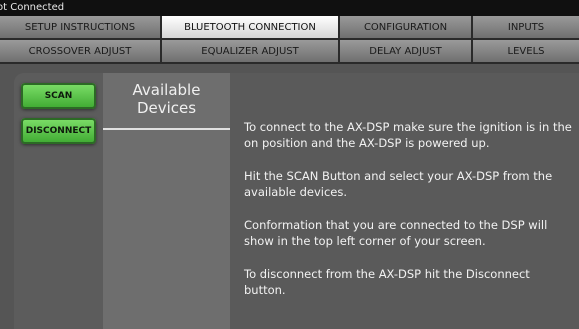  Describe the element at coordinates (58, 131) in the screenshot. I see `disconnect-button: DISCONNECT` at that location.